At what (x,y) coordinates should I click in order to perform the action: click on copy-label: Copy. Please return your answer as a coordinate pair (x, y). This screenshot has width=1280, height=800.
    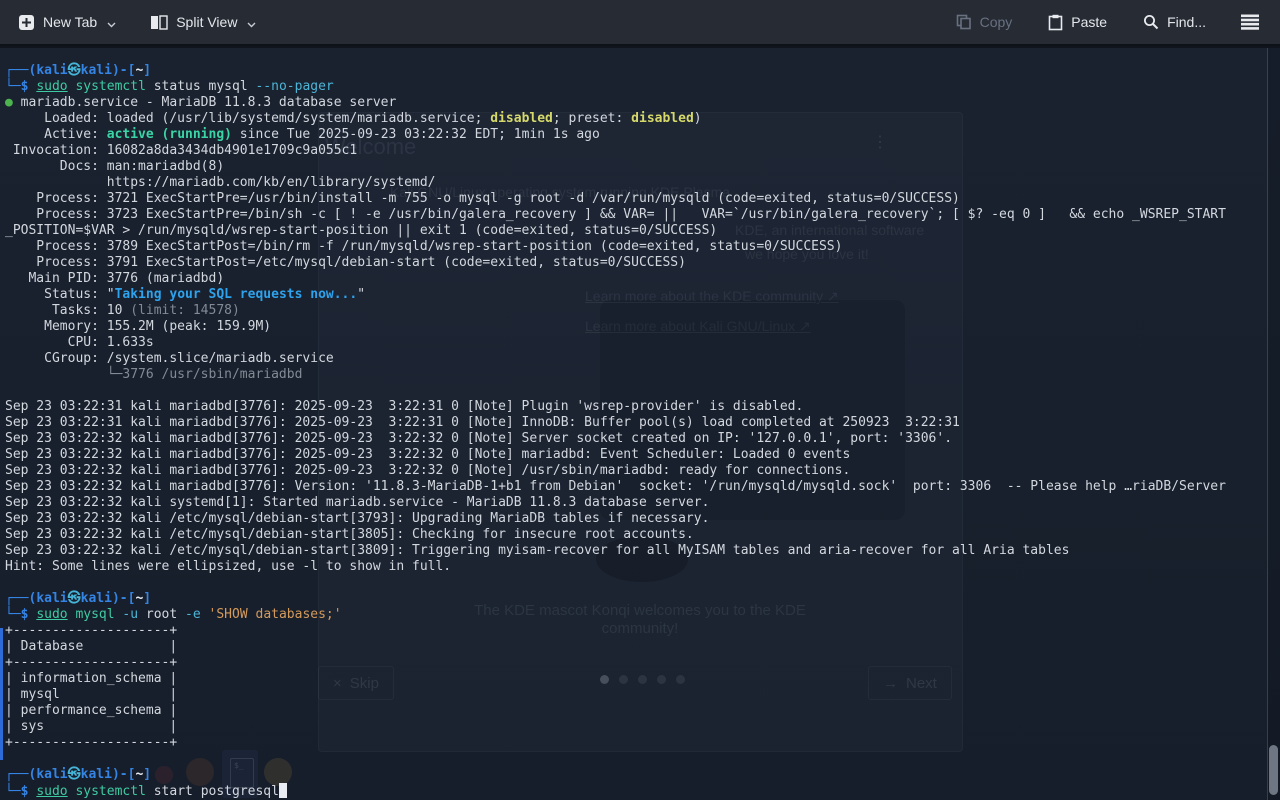
    Looking at the image, I should click on (996, 22).